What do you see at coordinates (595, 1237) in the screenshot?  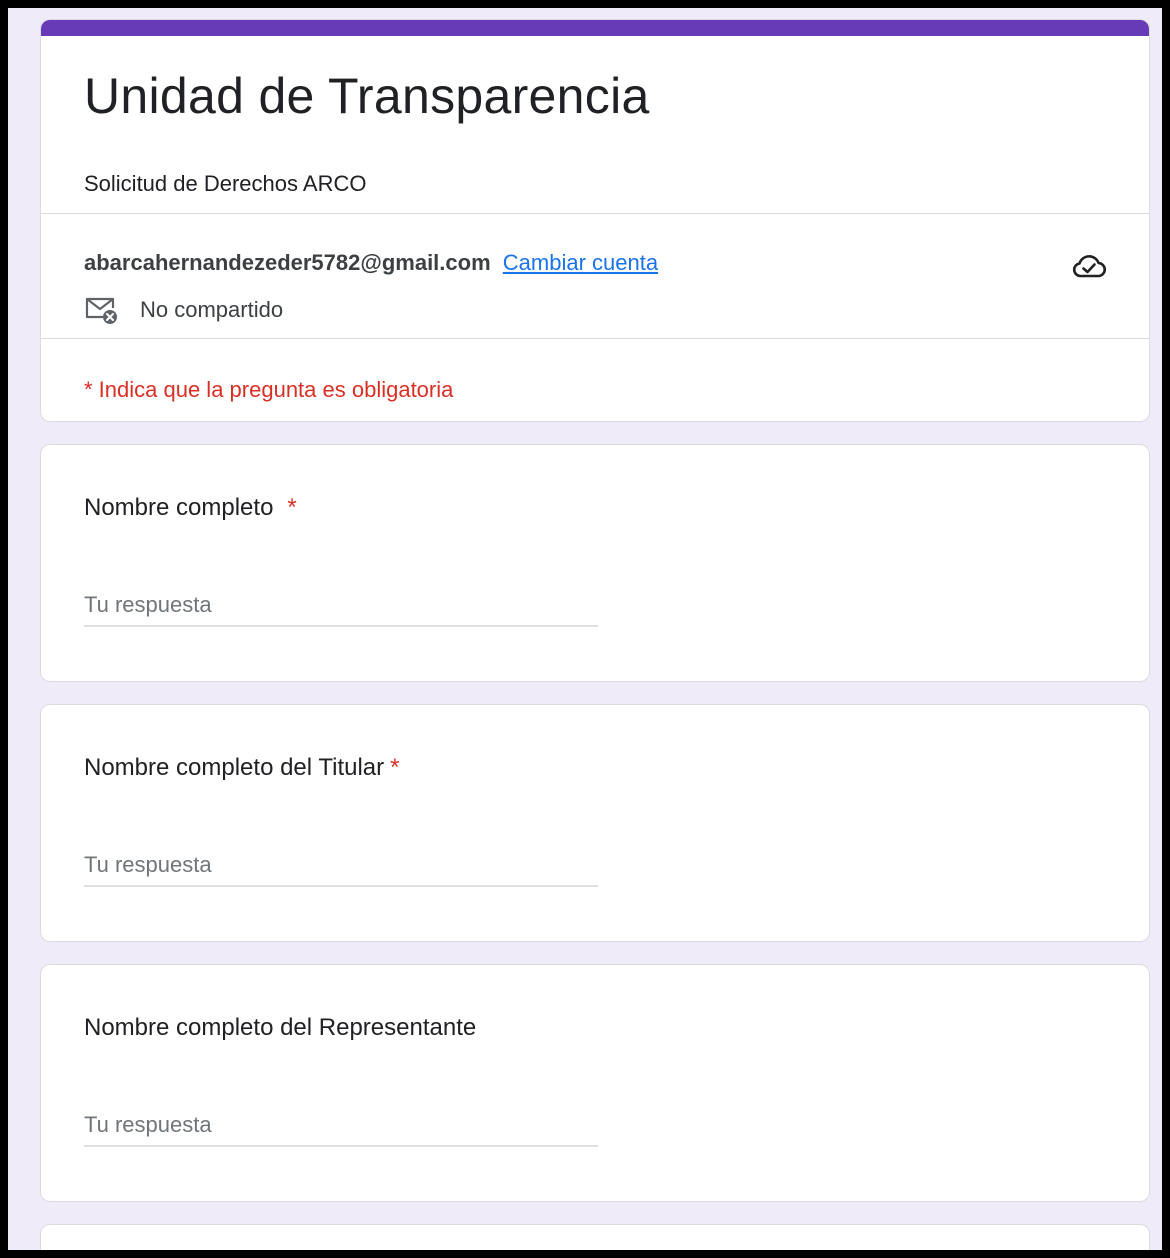 I see `question-card-partial` at bounding box center [595, 1237].